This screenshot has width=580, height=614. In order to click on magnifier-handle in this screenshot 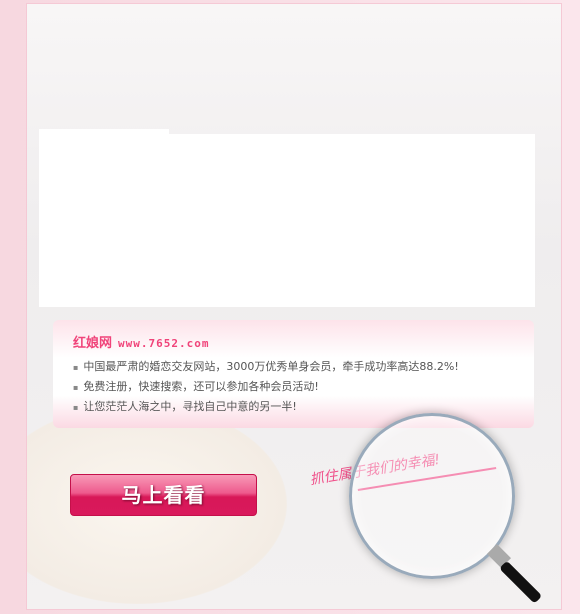, I will do `click(521, 582)`.